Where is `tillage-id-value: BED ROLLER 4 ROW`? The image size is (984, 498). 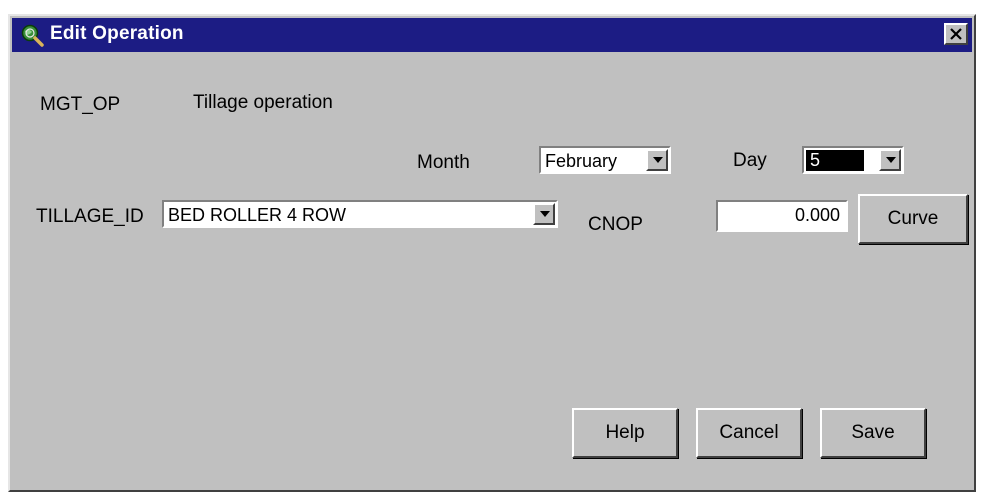 tillage-id-value: BED ROLLER 4 ROW is located at coordinates (257, 215).